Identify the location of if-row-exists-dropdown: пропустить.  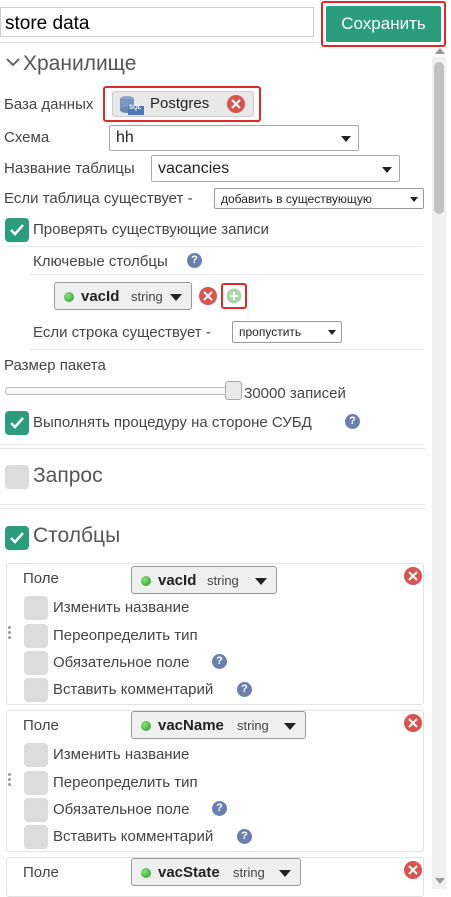
(287, 332).